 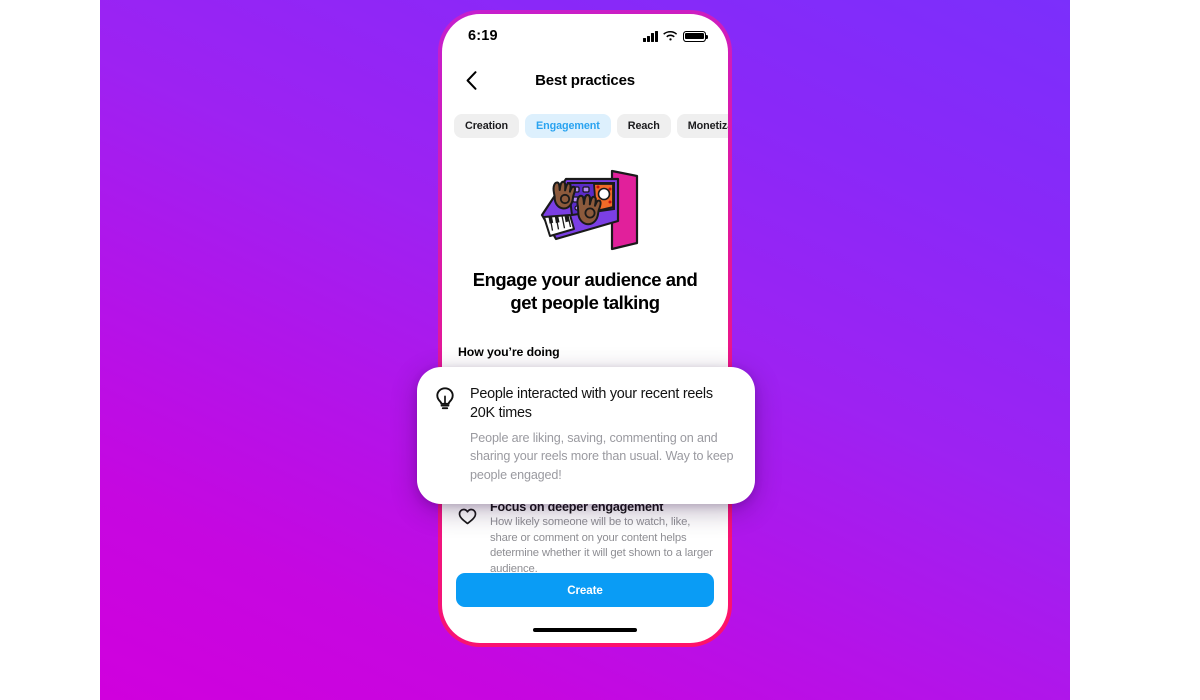 I want to click on chevron-left-icon, so click(x=471, y=80).